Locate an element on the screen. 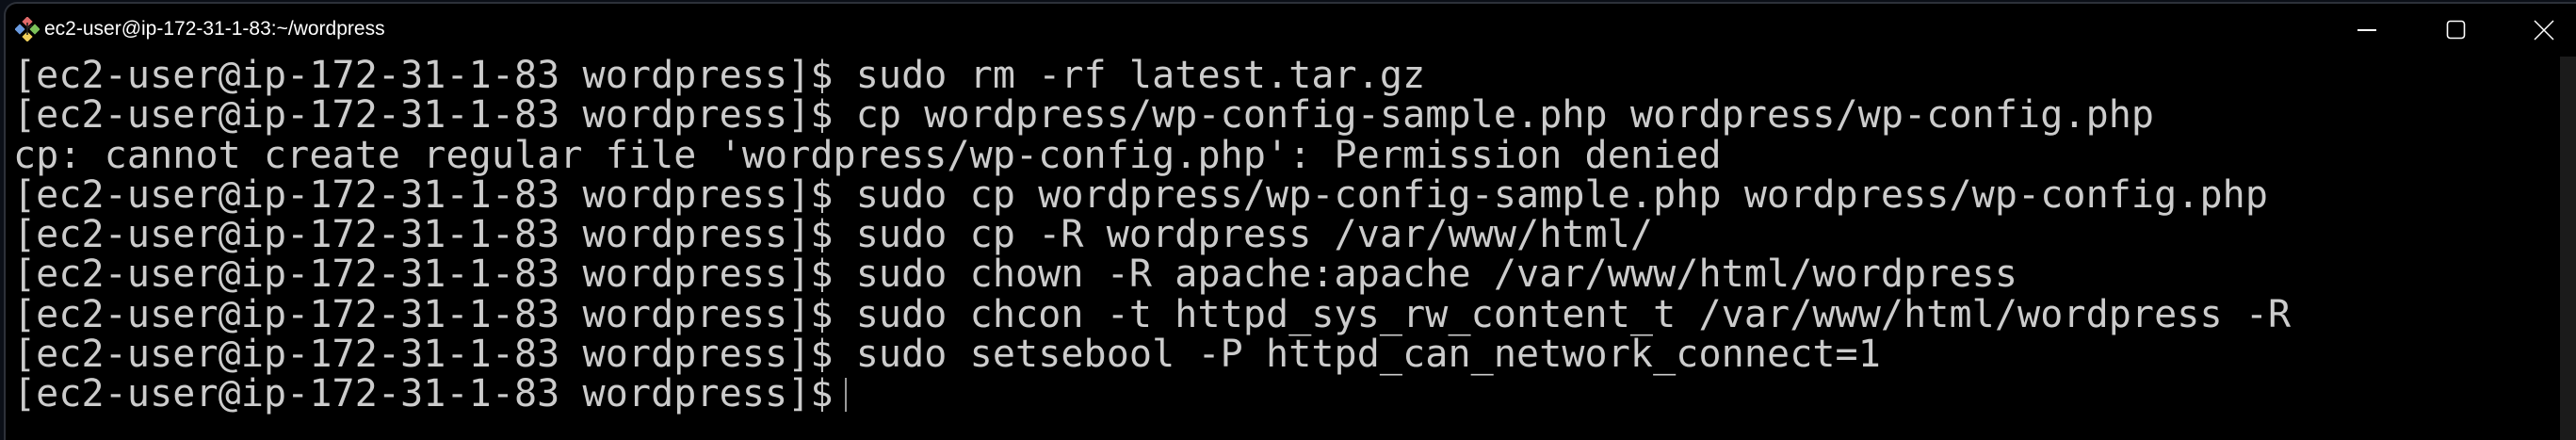  window-title: ec2-user@ip-172-31-1-83:~/wordpress is located at coordinates (214, 29).